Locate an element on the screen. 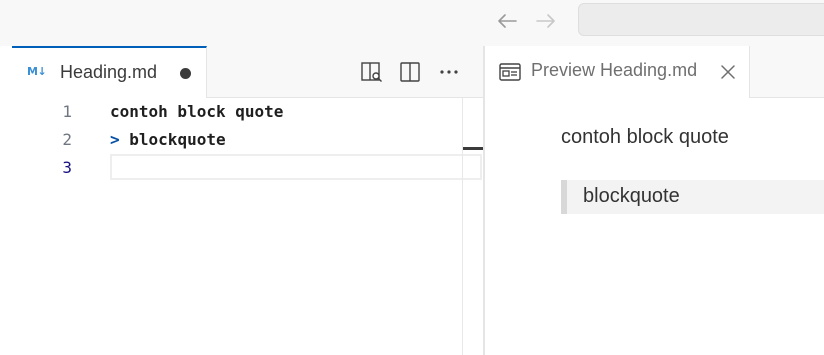 Image resolution: width=824 pixels, height=355 pixels. scrollbar-cursor-marker is located at coordinates (473, 148).